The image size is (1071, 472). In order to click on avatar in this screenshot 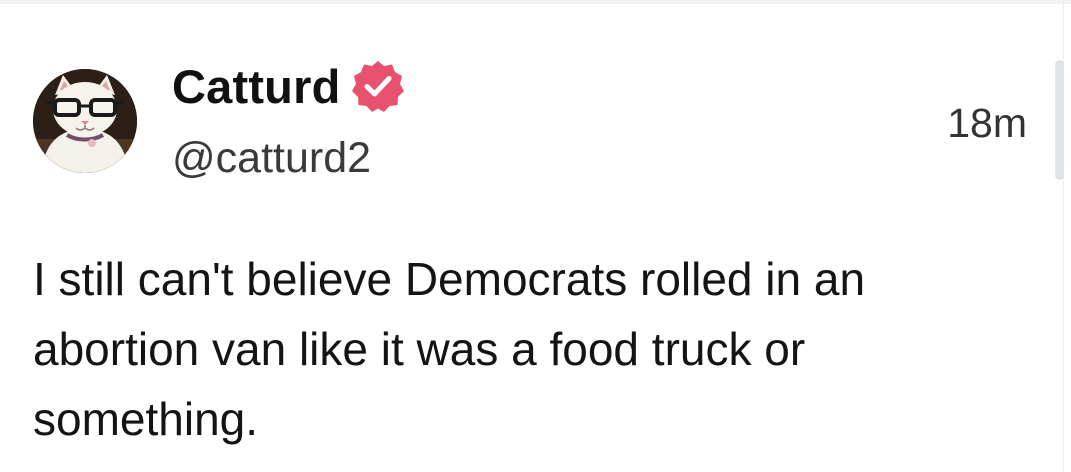, I will do `click(85, 121)`.